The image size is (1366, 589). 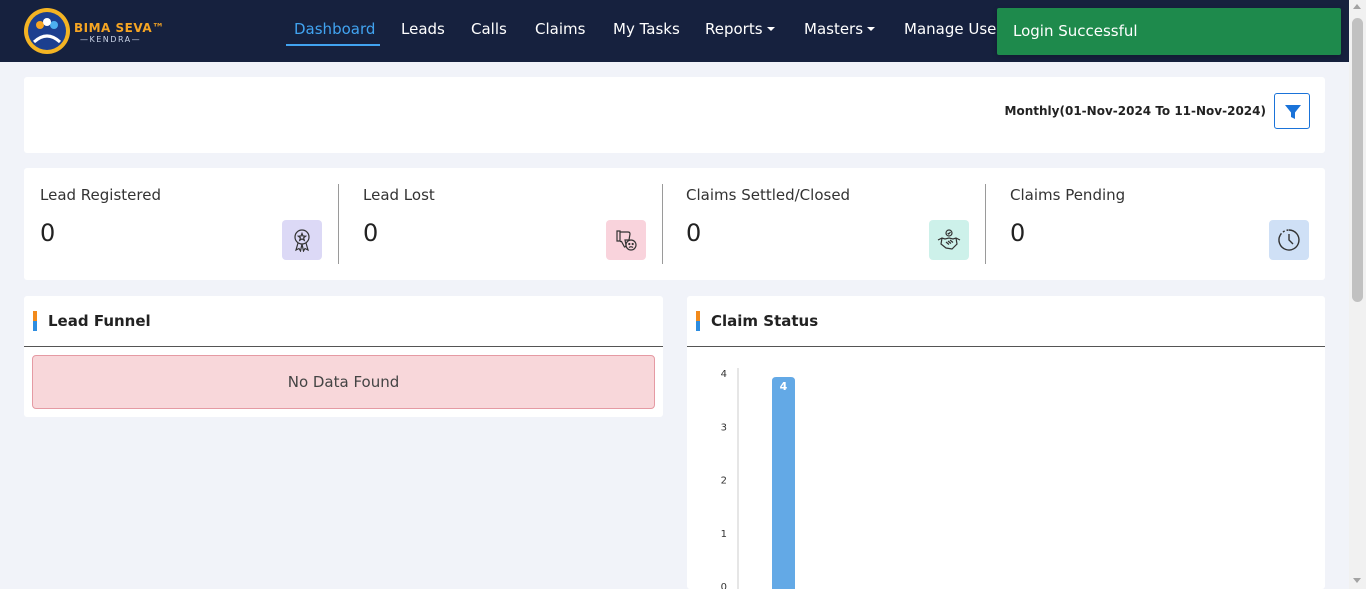 I want to click on nav-masters: Masters, so click(x=840, y=29).